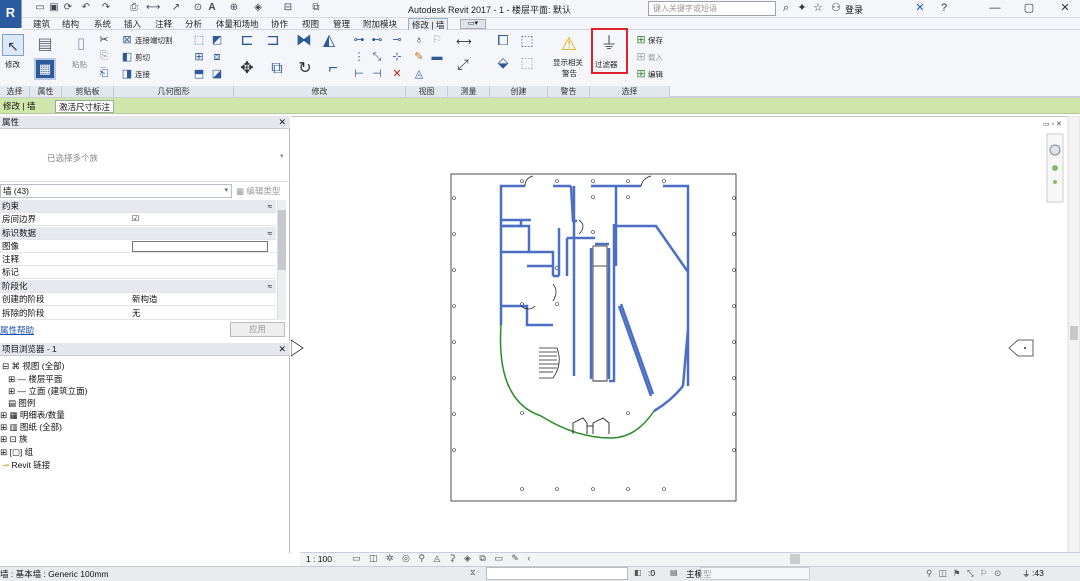  Describe the element at coordinates (136, 313) in the screenshot. I see `phase-demolished-value: 无` at that location.